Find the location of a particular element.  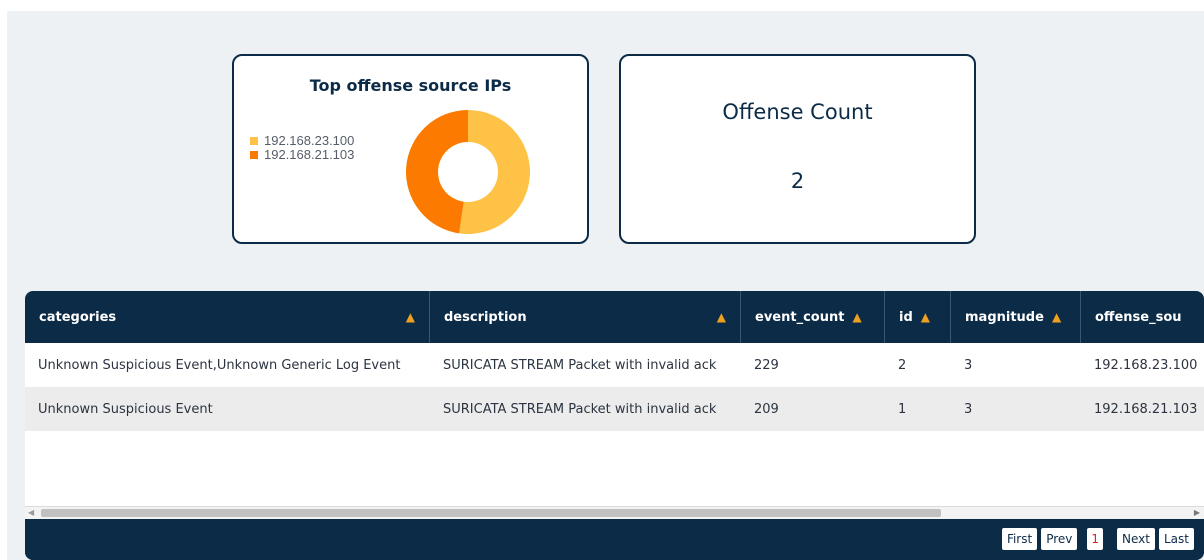

column-label: magnitude is located at coordinates (1004, 317).